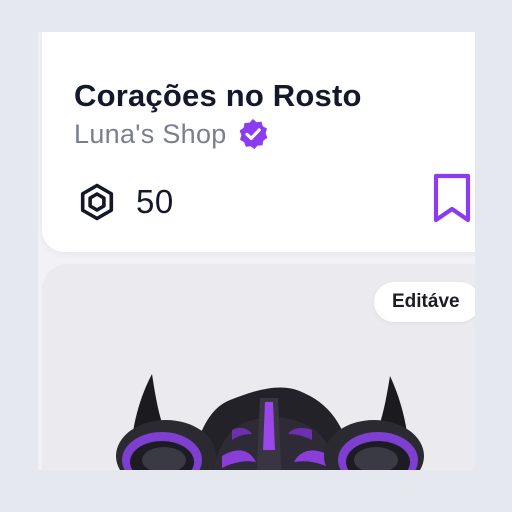 Image resolution: width=512 pixels, height=512 pixels. I want to click on bookmark-icon, so click(452, 199).